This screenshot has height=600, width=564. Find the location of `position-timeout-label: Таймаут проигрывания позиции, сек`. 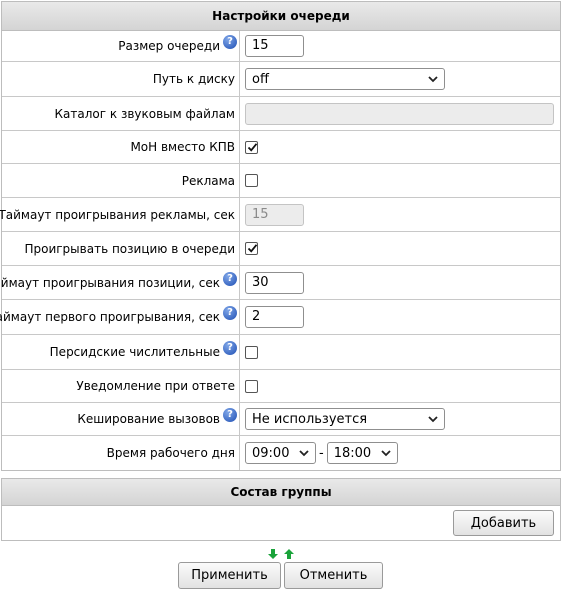

position-timeout-label: Таймаут проигрывания позиции, сек is located at coordinates (110, 282).